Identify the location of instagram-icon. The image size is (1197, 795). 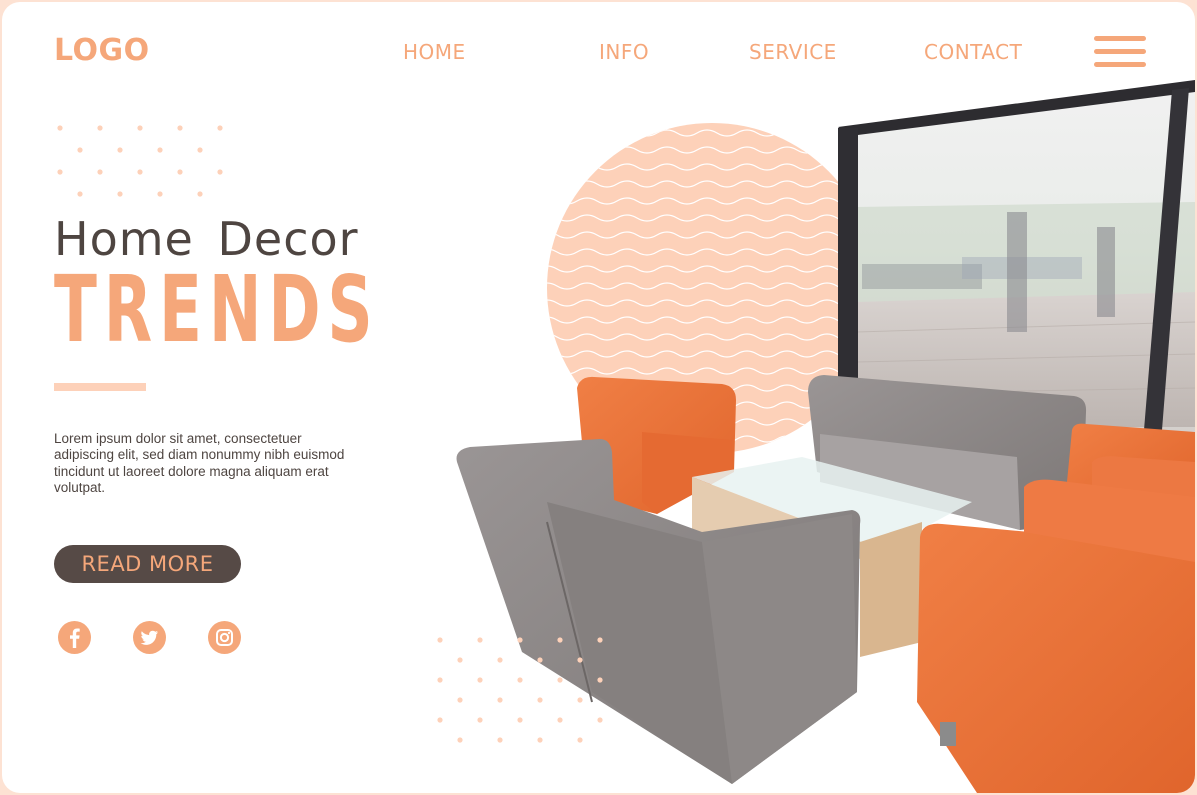
(224, 637).